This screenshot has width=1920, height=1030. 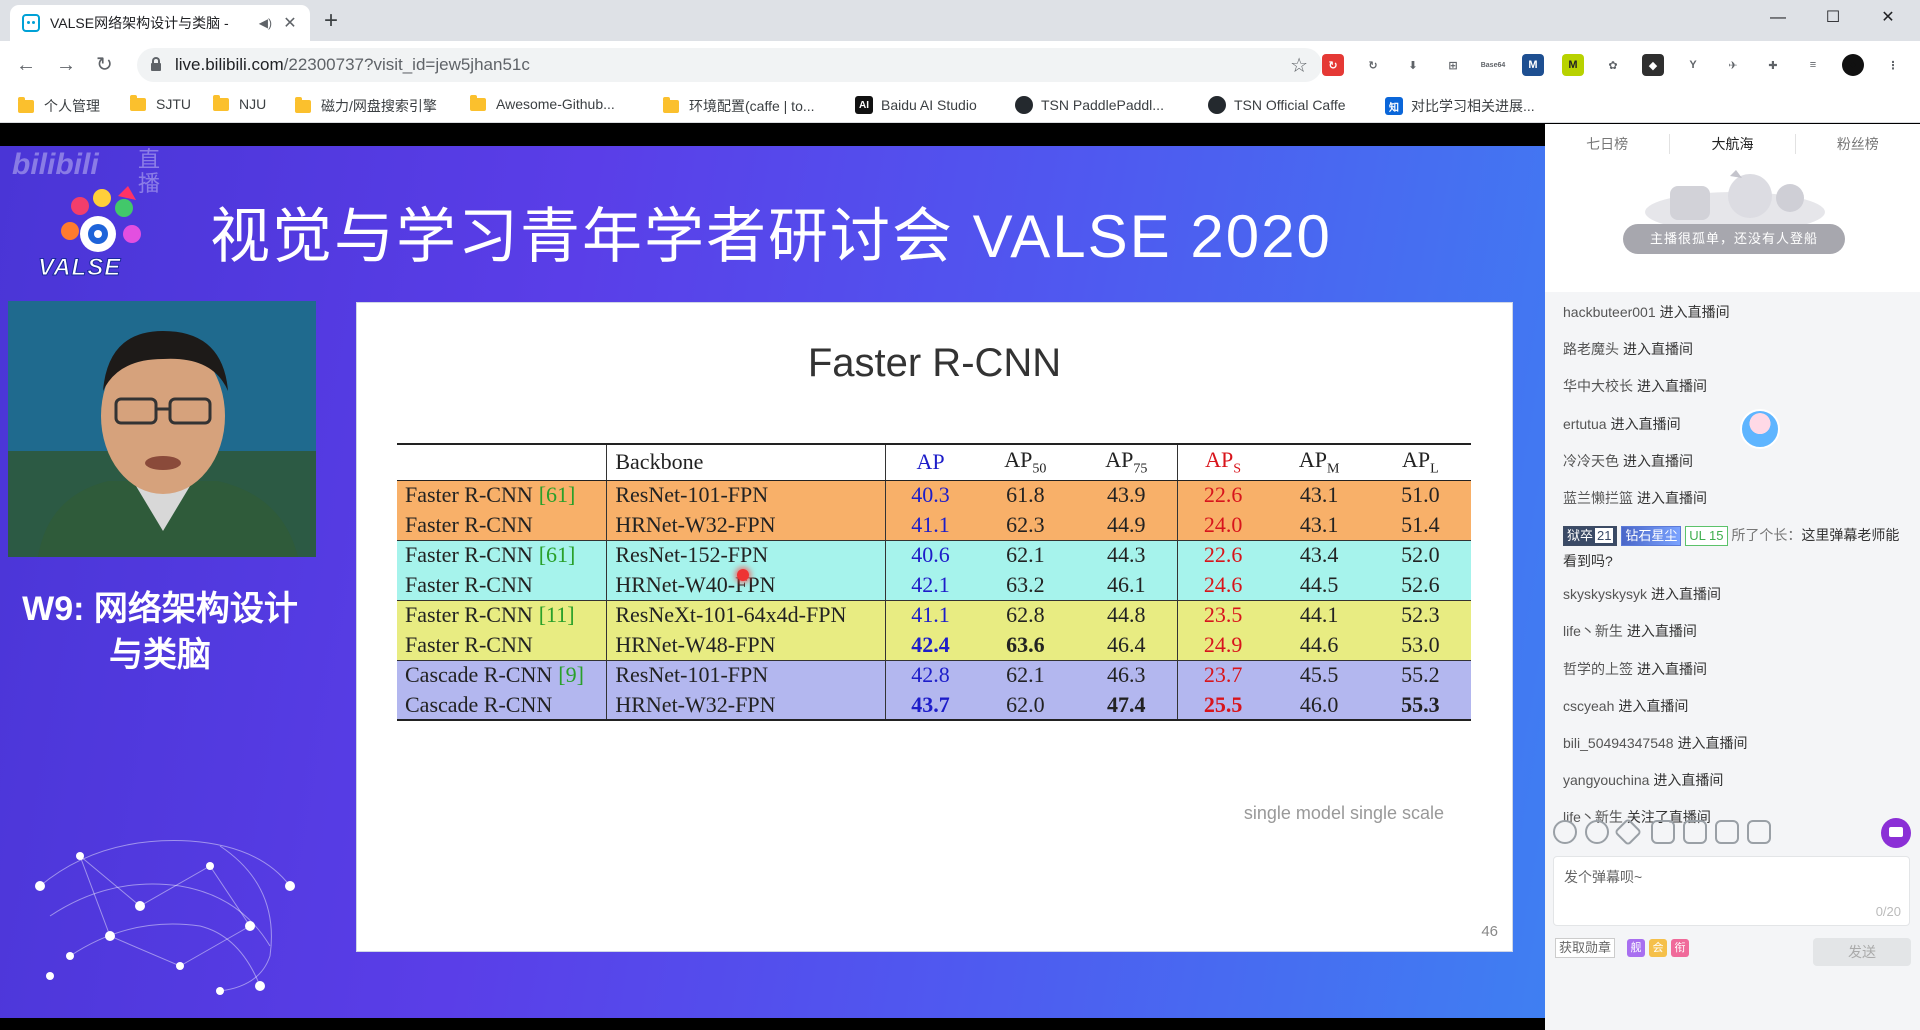 What do you see at coordinates (331, 21) in the screenshot?
I see `new-tab-button: +` at bounding box center [331, 21].